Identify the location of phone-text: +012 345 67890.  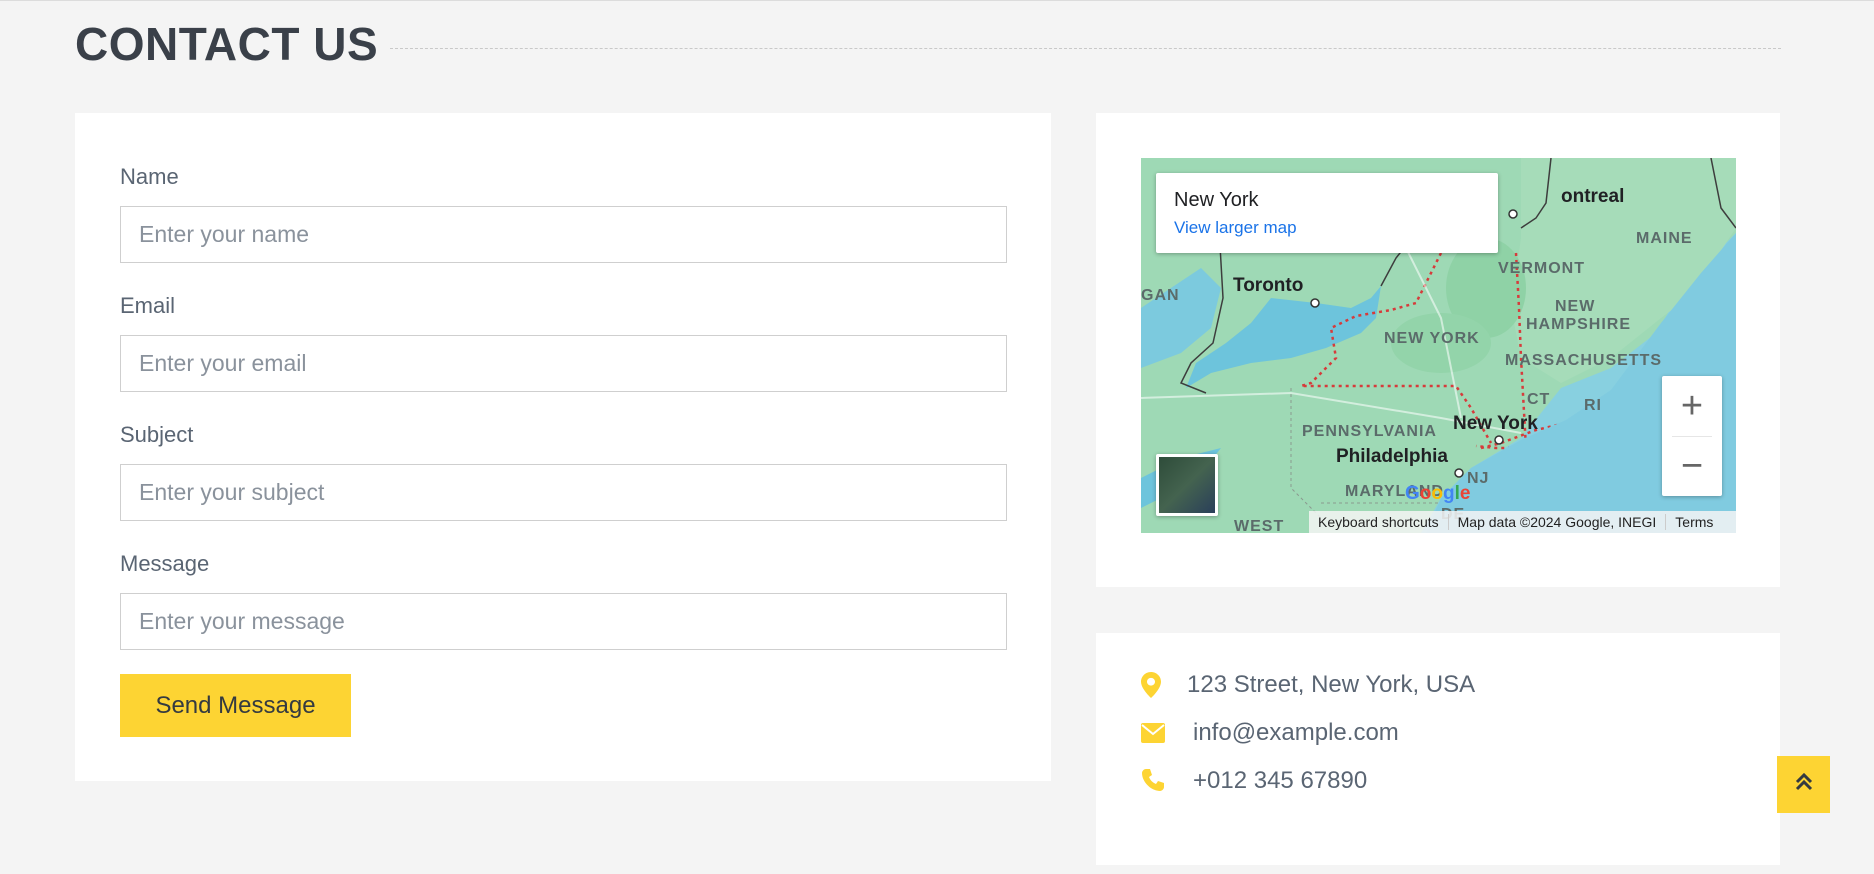
(1280, 780).